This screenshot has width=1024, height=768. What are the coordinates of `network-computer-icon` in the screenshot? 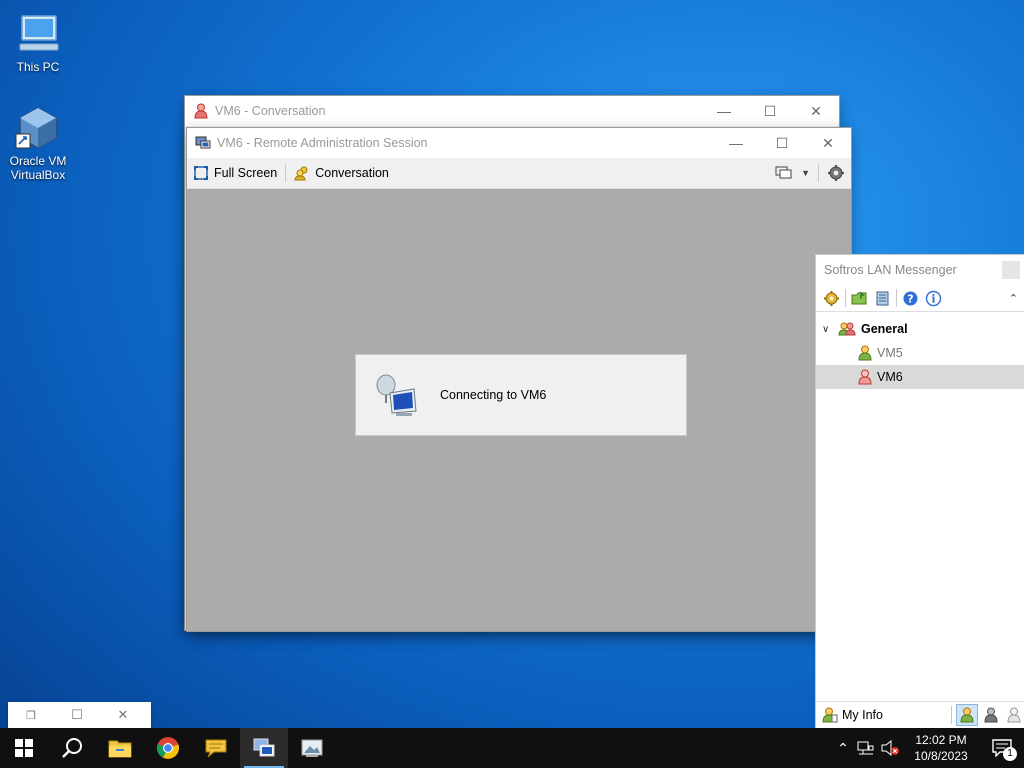 It's located at (396, 395).